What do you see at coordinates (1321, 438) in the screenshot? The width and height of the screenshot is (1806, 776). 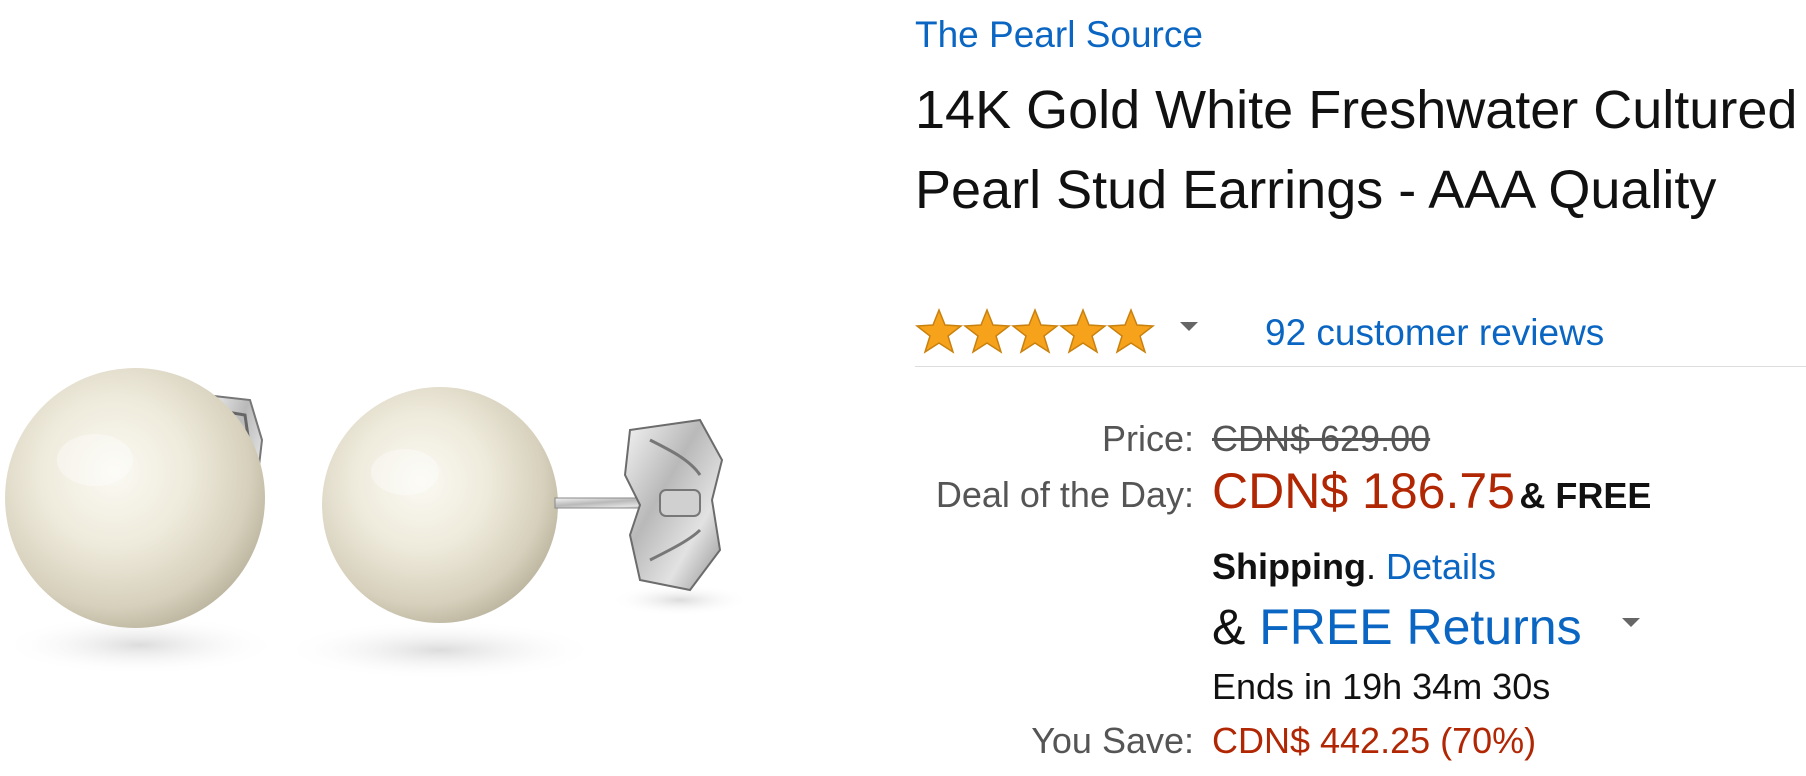 I see `list-price: CDN$ 629.00` at bounding box center [1321, 438].